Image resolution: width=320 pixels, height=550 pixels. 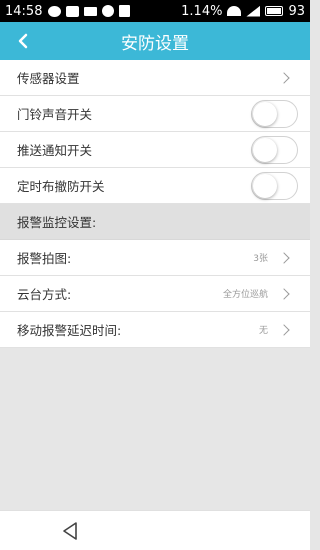 I want to click on motion-delay-row: 移动报警延迟时间: 无, so click(x=155, y=330).